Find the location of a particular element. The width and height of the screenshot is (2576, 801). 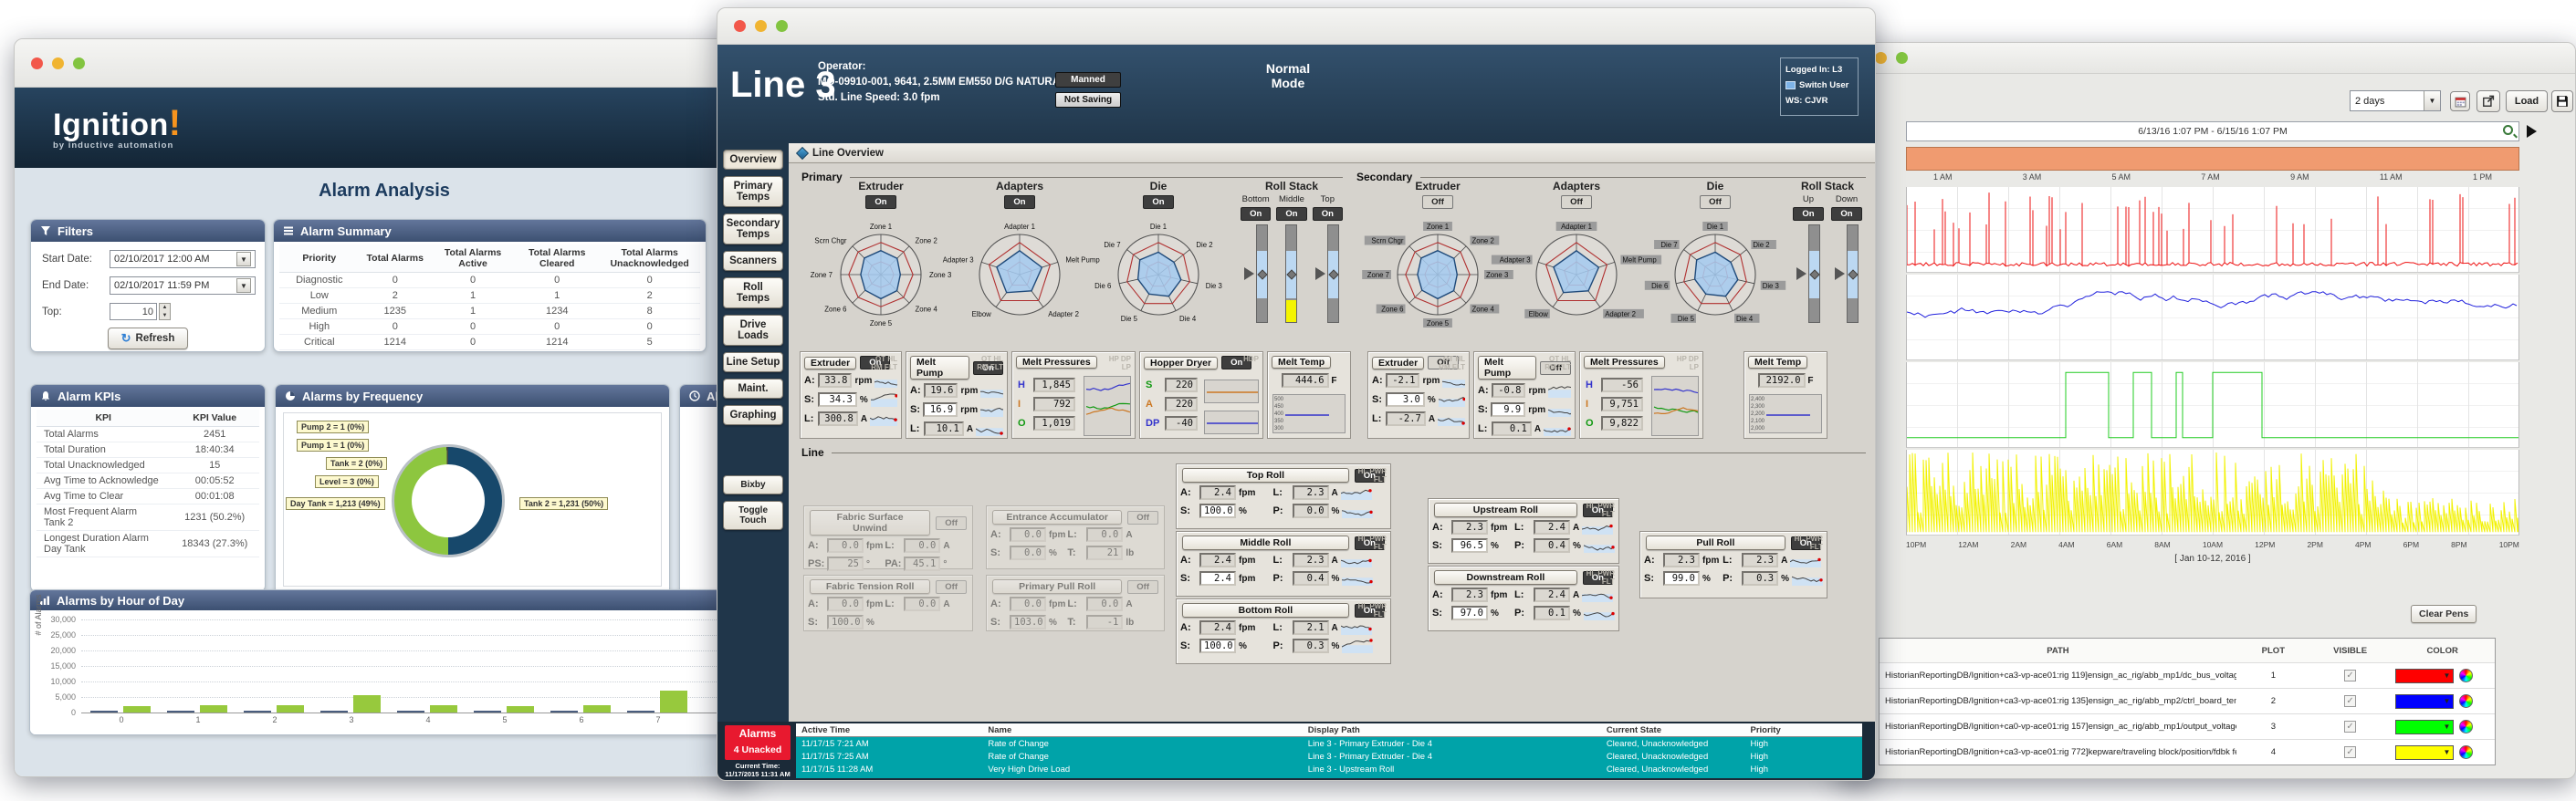

value-box: 2.4 is located at coordinates (1217, 578).